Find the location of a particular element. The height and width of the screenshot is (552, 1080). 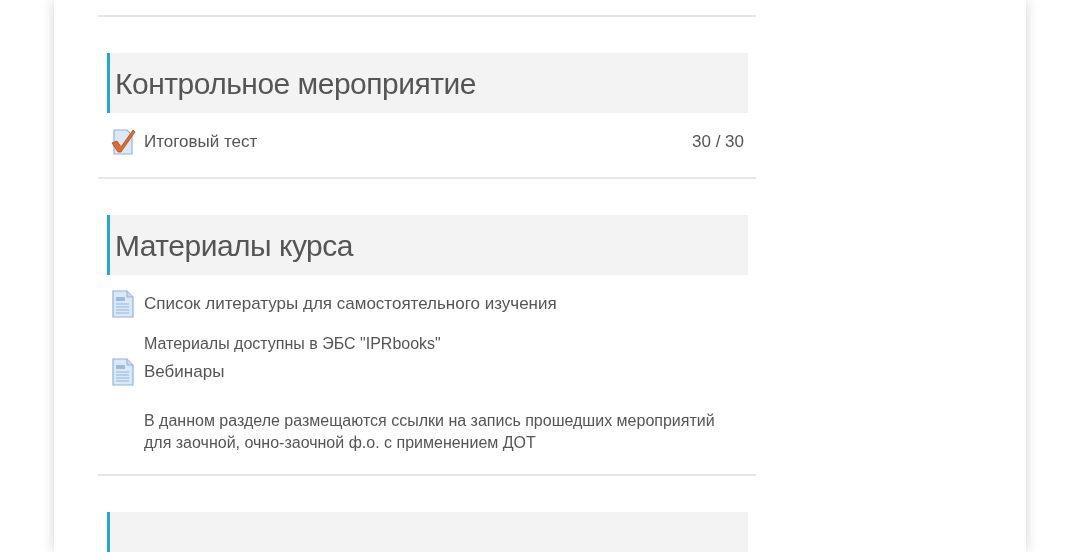

section-heading: Материалы курса is located at coordinates (427, 245).